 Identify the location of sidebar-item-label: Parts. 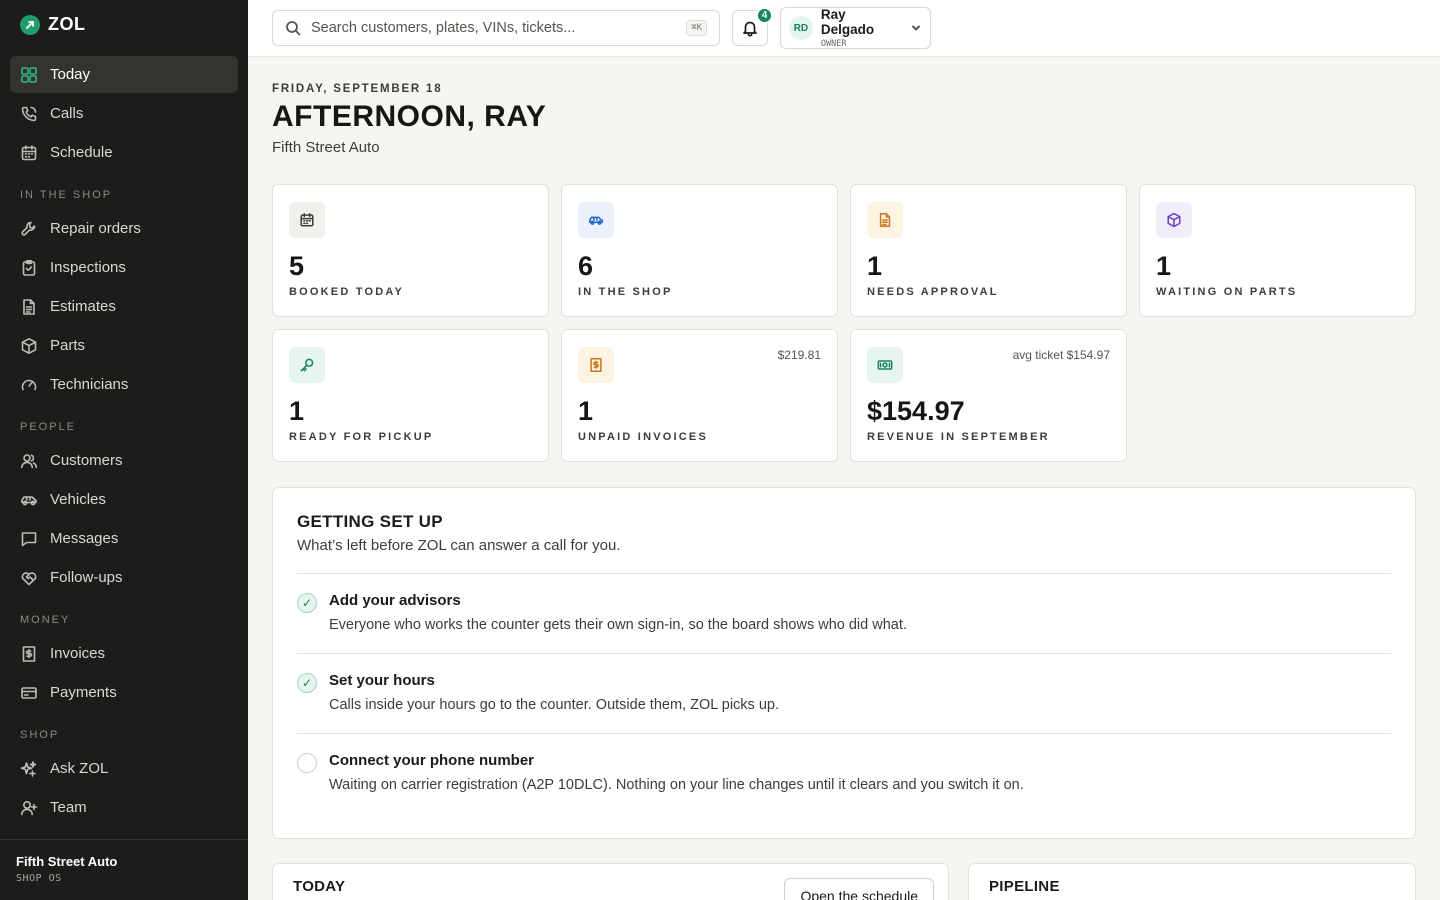
(68, 345).